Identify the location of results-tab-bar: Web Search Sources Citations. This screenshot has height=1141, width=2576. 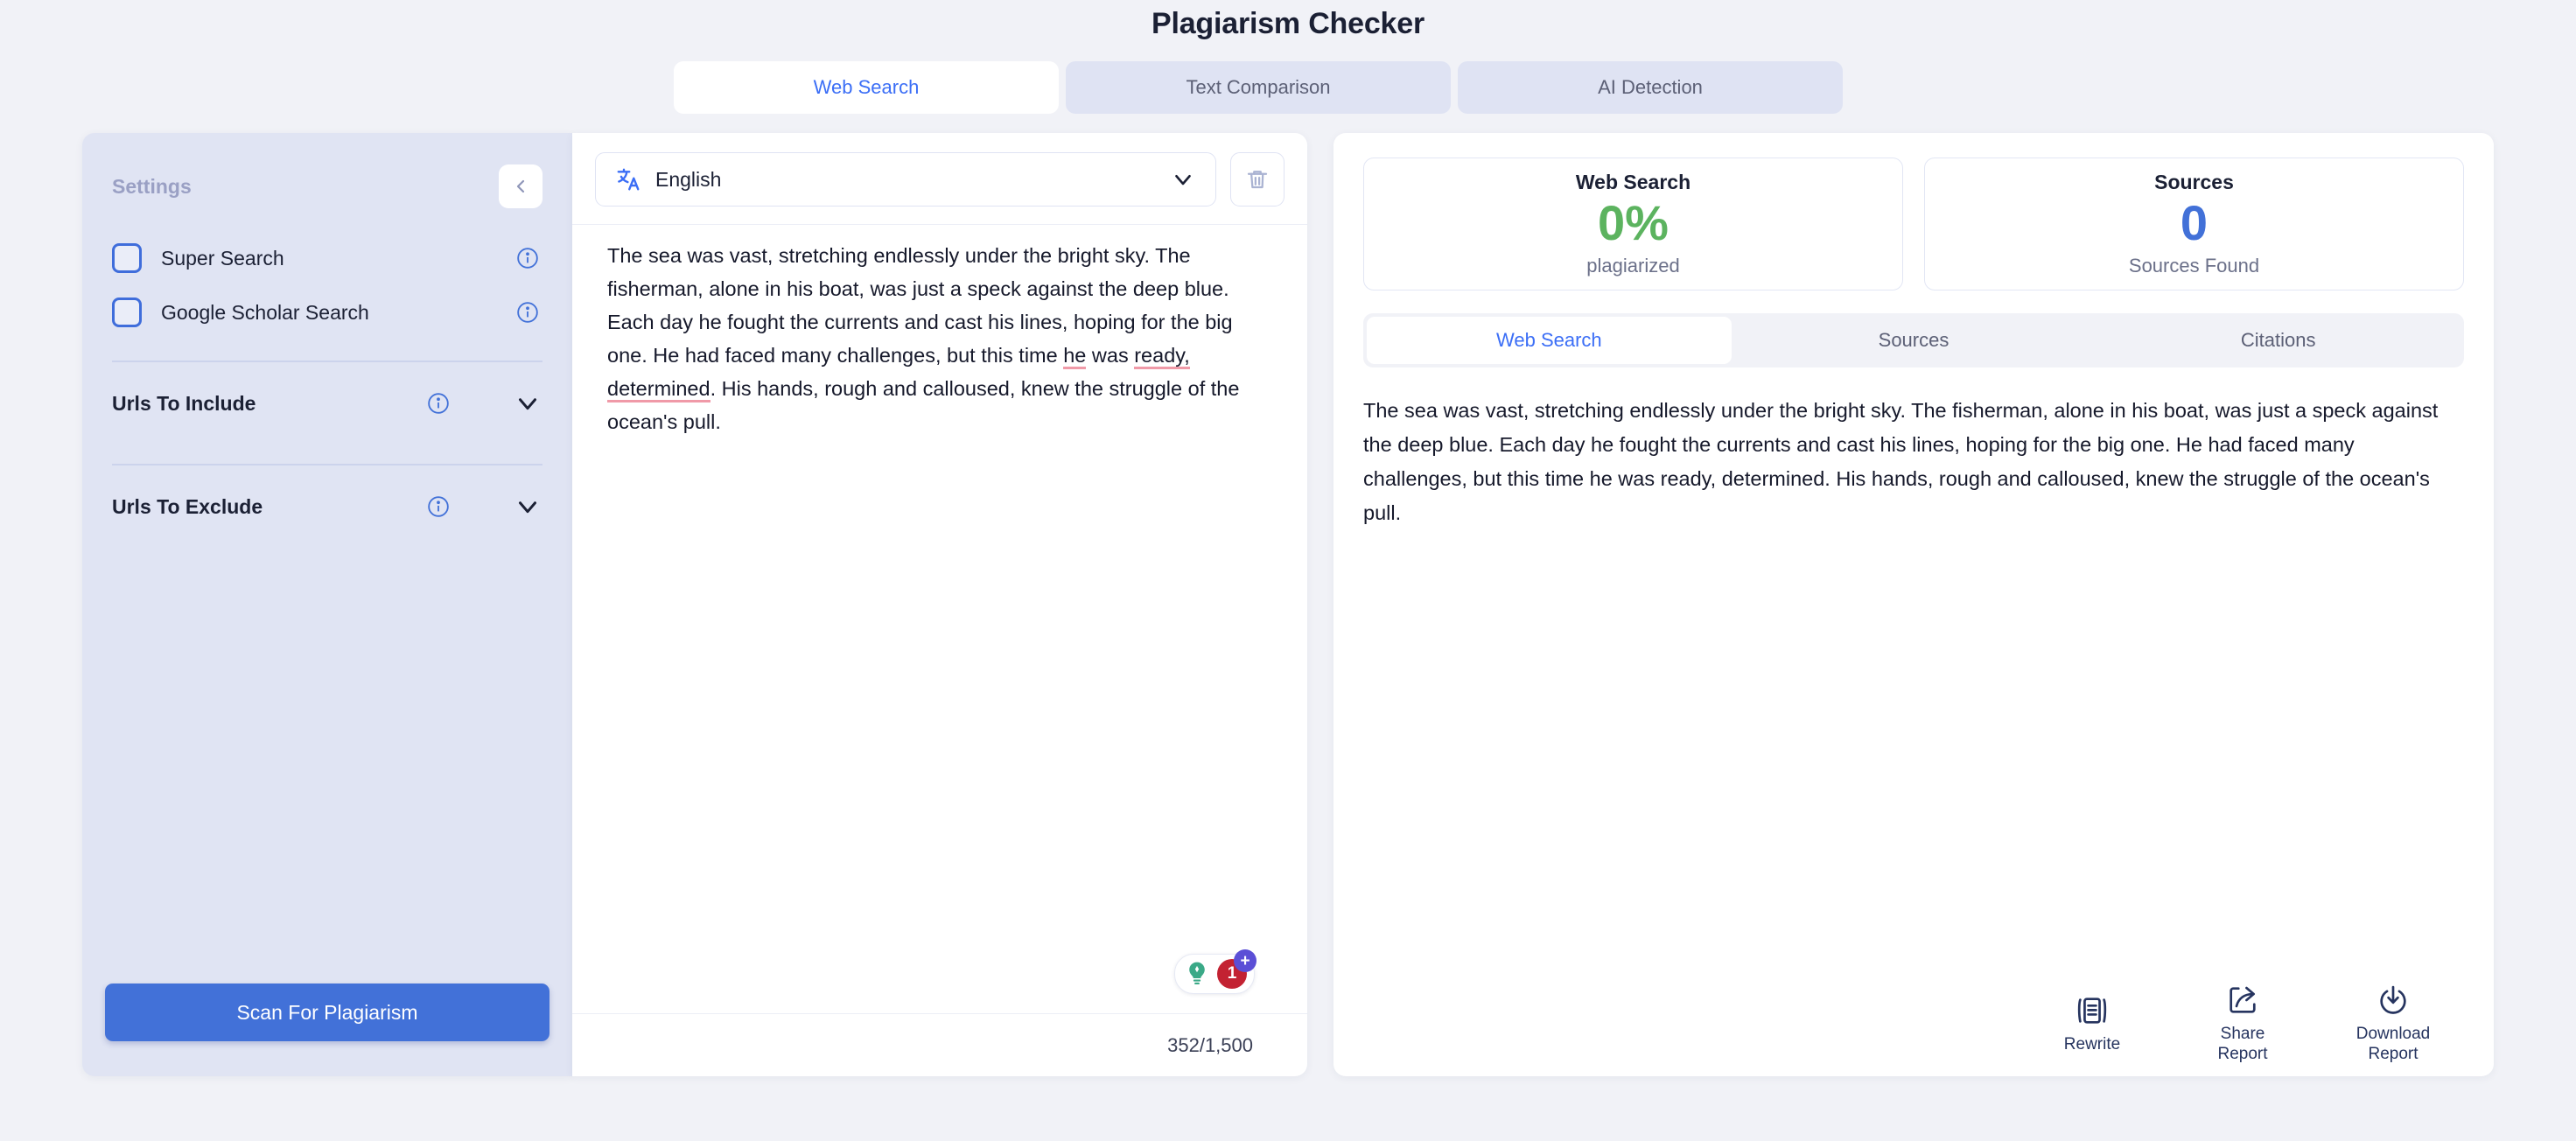
(1913, 340).